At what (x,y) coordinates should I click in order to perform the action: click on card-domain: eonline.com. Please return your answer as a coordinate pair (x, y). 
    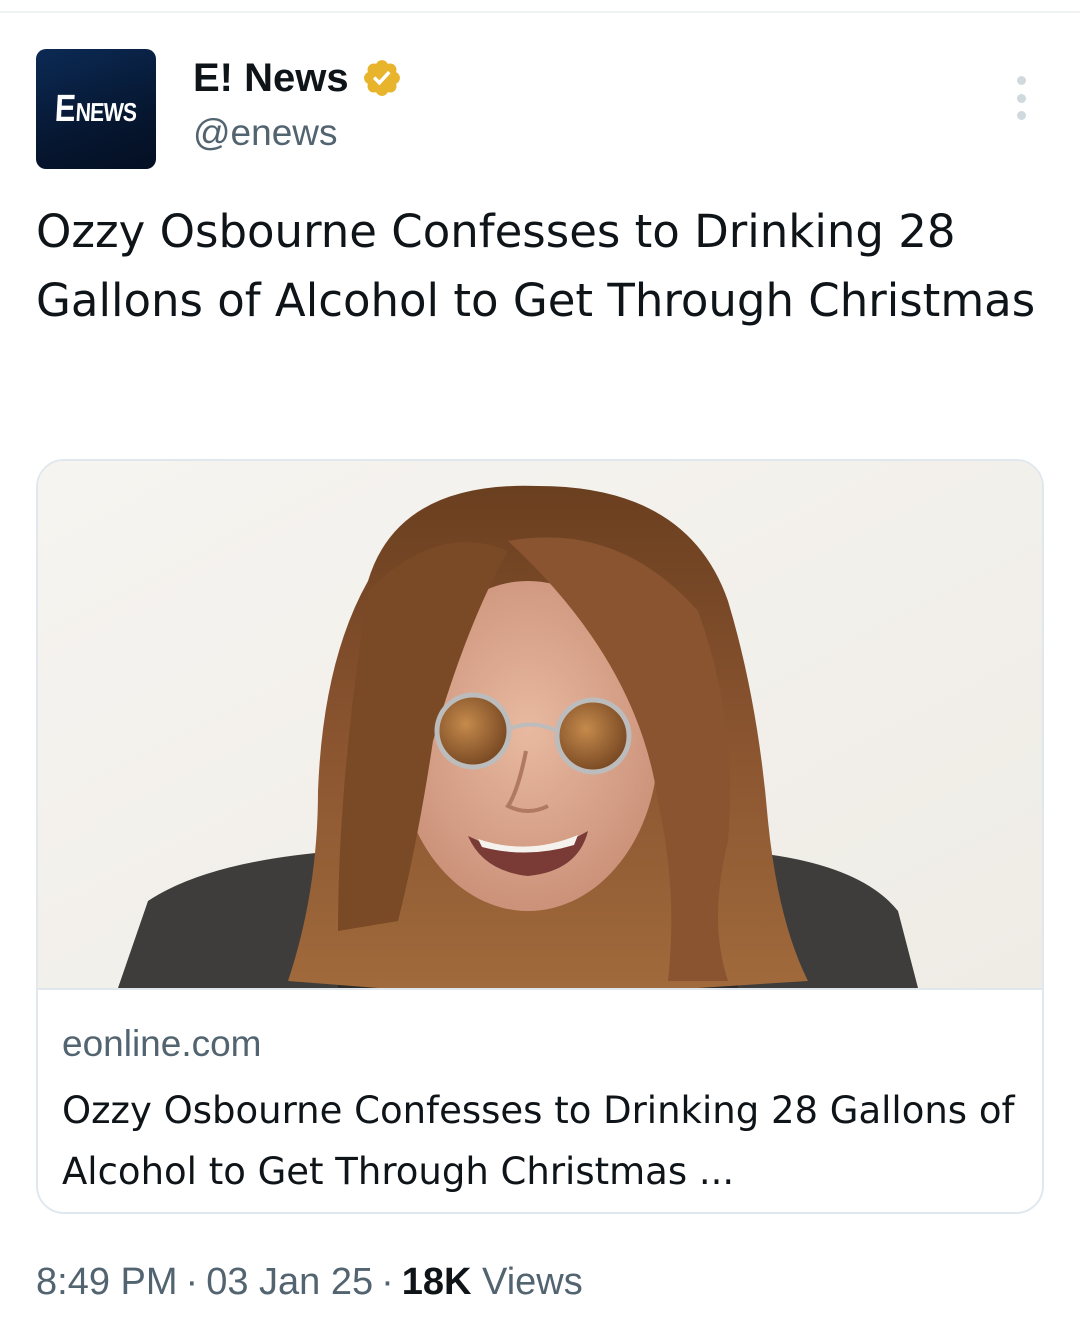
    Looking at the image, I should click on (162, 1043).